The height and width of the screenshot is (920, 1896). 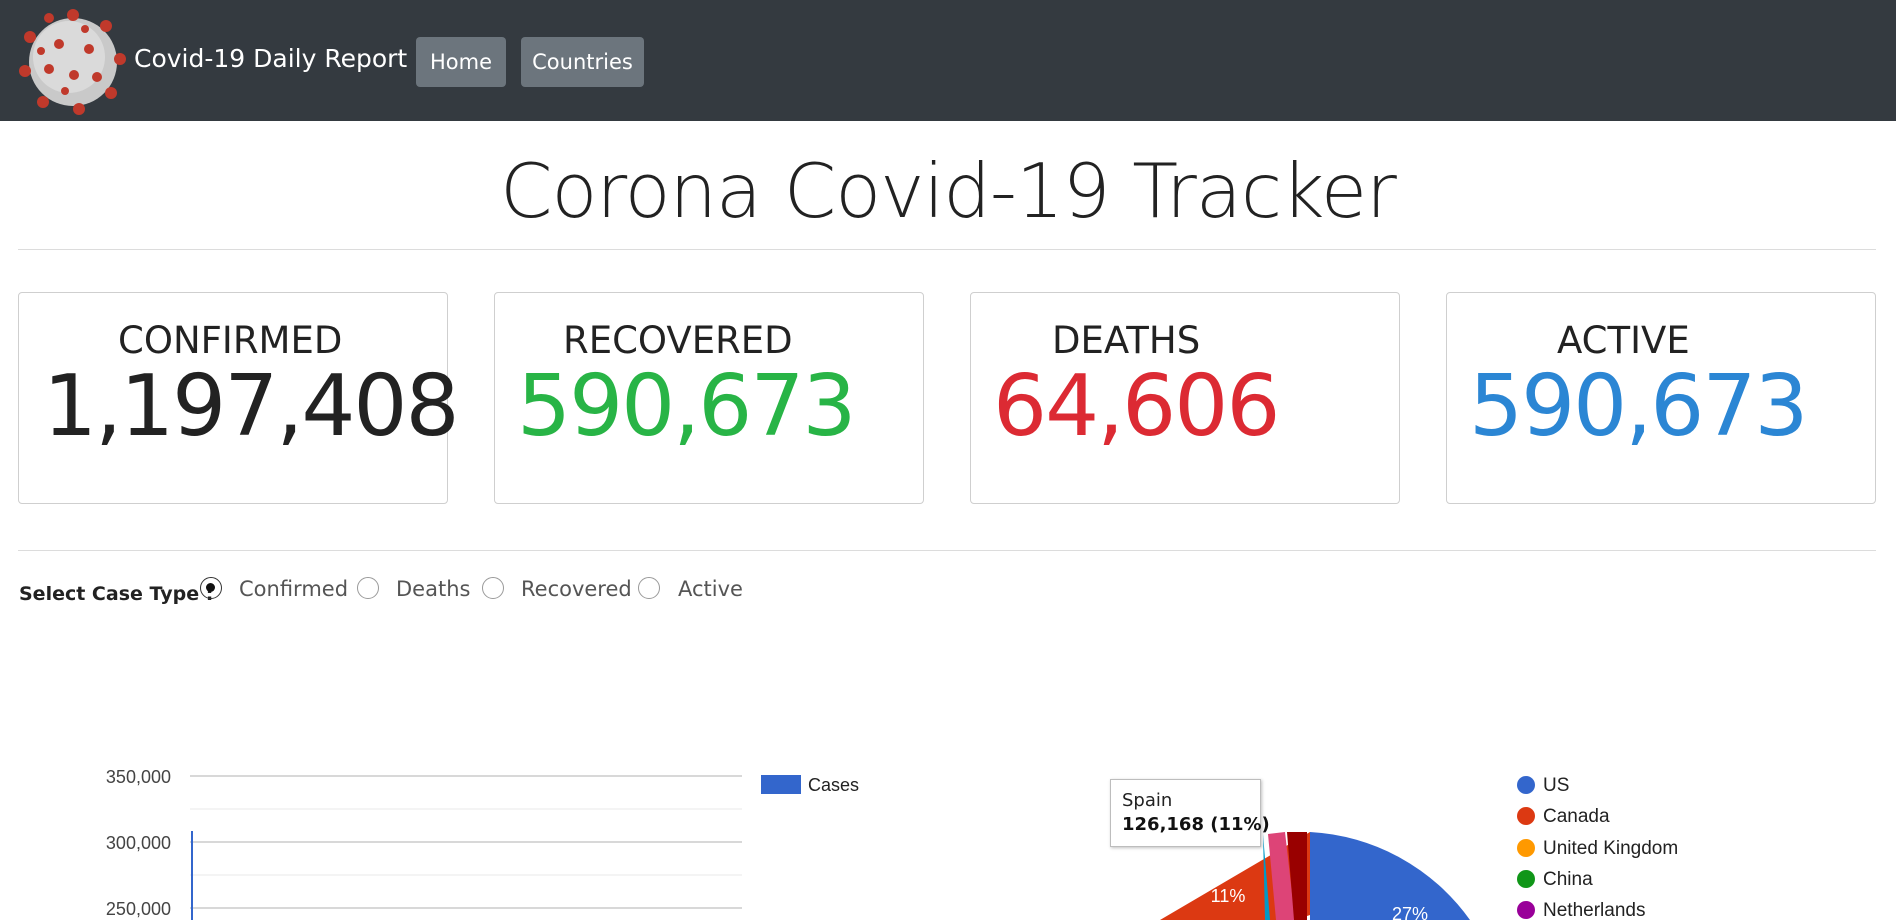 What do you see at coordinates (211, 588) in the screenshot?
I see `radio-confirmed` at bounding box center [211, 588].